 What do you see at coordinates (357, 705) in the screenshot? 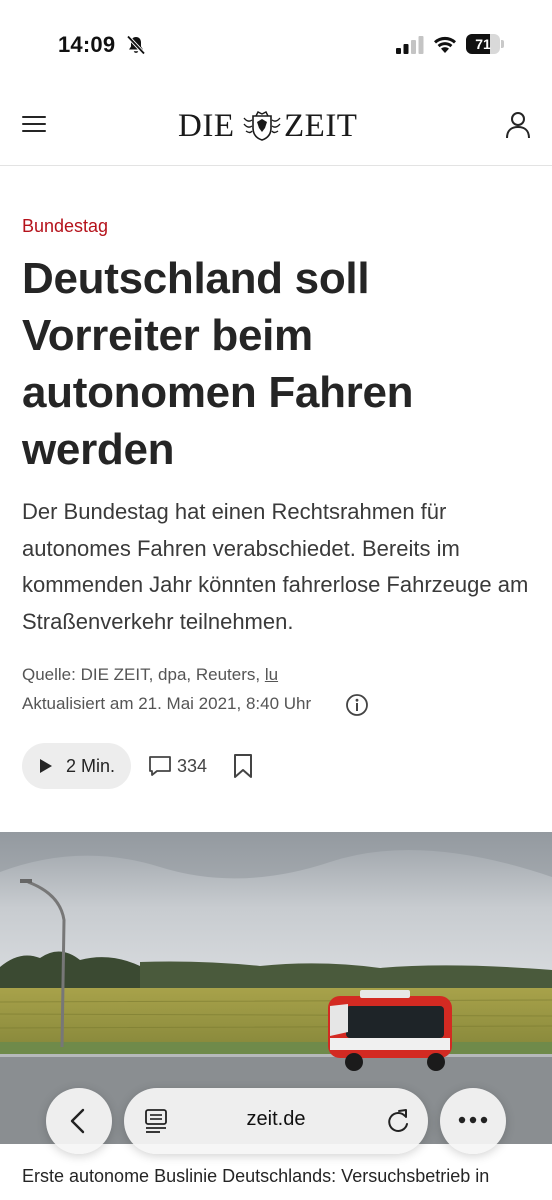
I see `info-icon` at bounding box center [357, 705].